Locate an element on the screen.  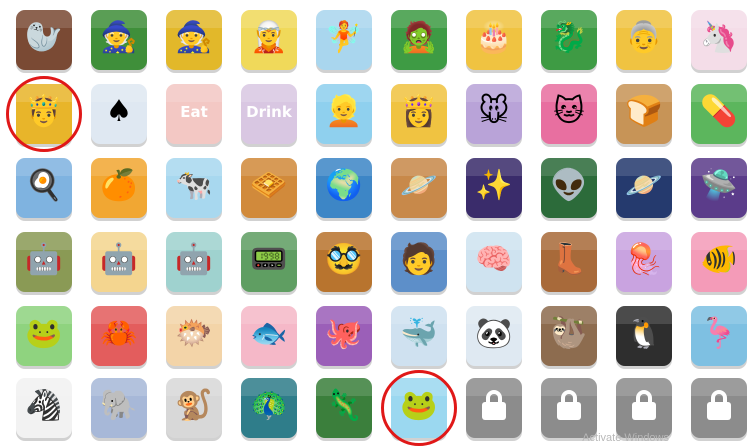
milk-carton-icon: 🐄 is located at coordinates (194, 185).